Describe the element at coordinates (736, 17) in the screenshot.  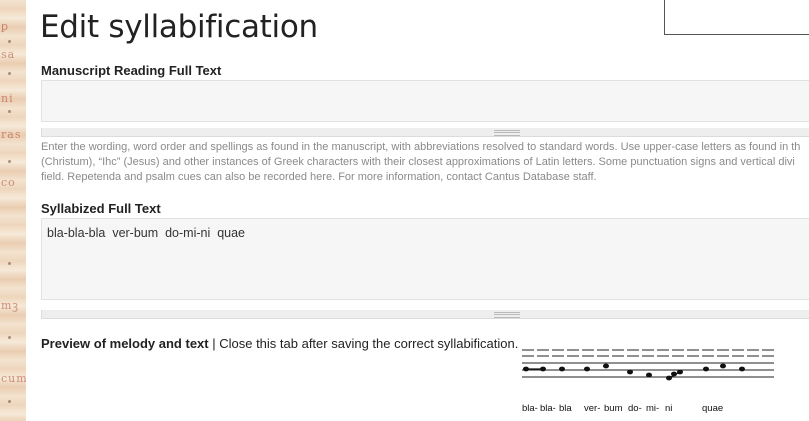
I see `top-right-panel` at that location.